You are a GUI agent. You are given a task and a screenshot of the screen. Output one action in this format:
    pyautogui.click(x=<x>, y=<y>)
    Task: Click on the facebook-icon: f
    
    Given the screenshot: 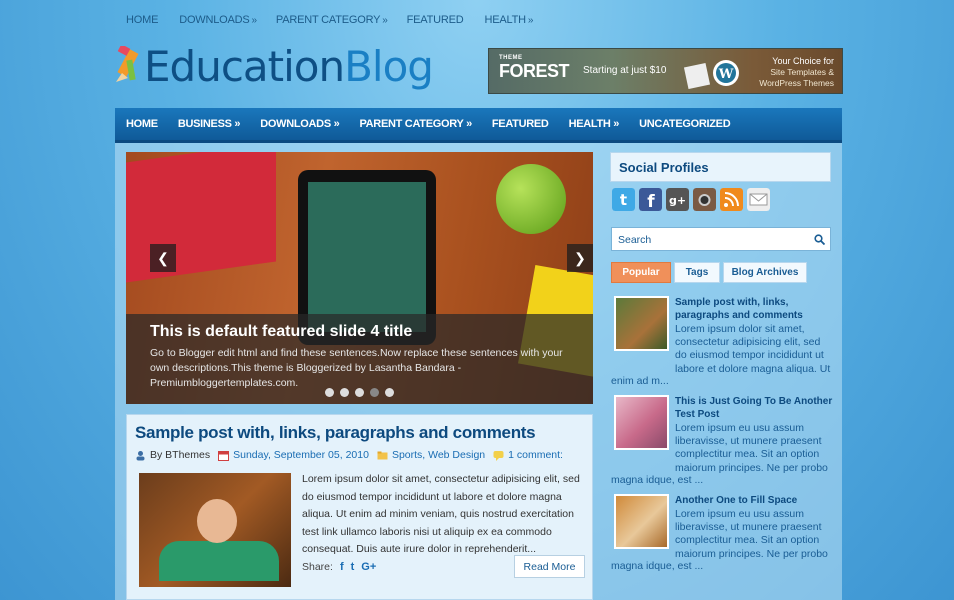 What is the action you would take?
    pyautogui.click(x=650, y=199)
    